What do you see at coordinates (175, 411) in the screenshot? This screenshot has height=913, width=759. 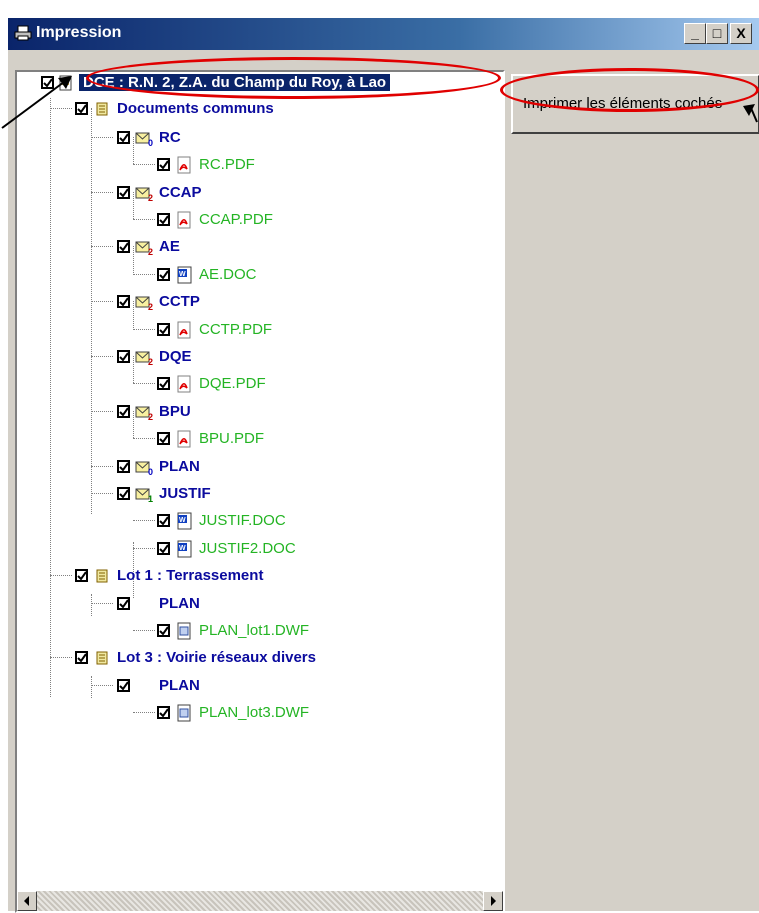 I see `folder-label: BPU` at bounding box center [175, 411].